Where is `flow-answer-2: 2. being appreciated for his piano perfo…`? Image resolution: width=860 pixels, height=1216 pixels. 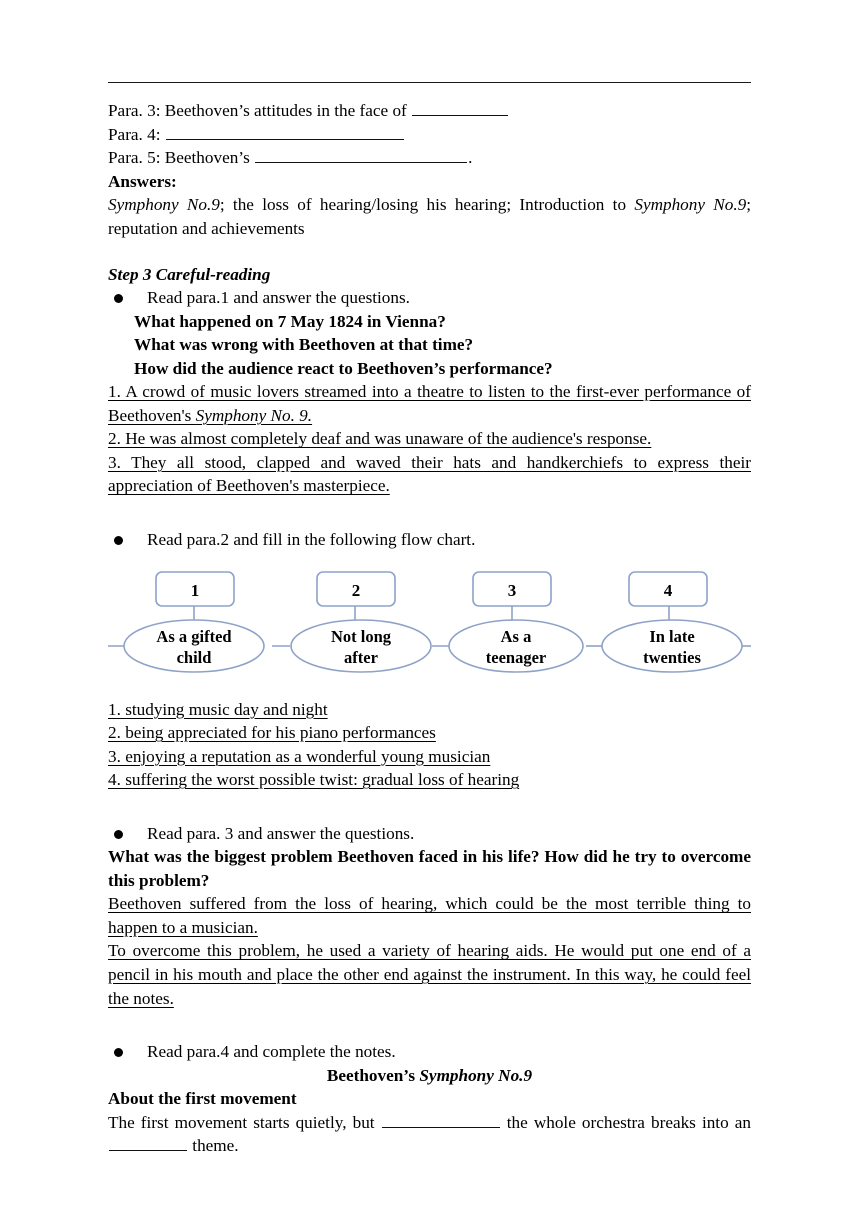
flow-answer-2: 2. being appreciated for his piano perfo… is located at coordinates (429, 733).